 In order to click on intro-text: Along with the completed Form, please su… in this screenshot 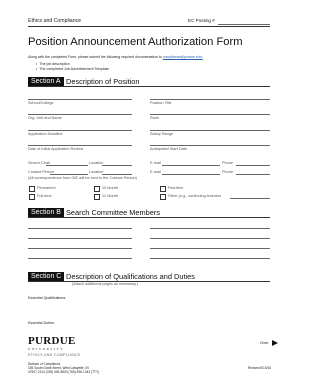, I will do `click(115, 57)`.